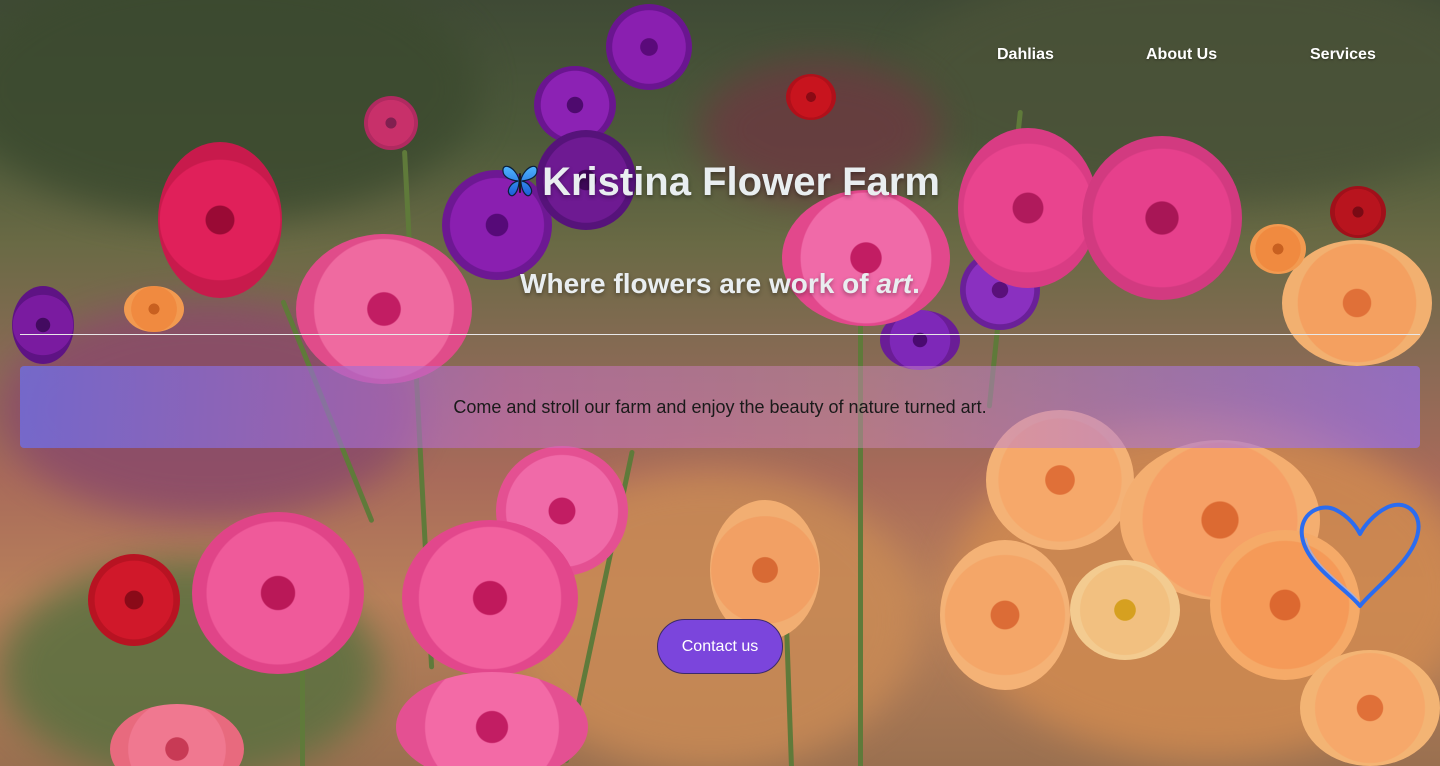  Describe the element at coordinates (1343, 55) in the screenshot. I see `nav-link-services: Services` at that location.